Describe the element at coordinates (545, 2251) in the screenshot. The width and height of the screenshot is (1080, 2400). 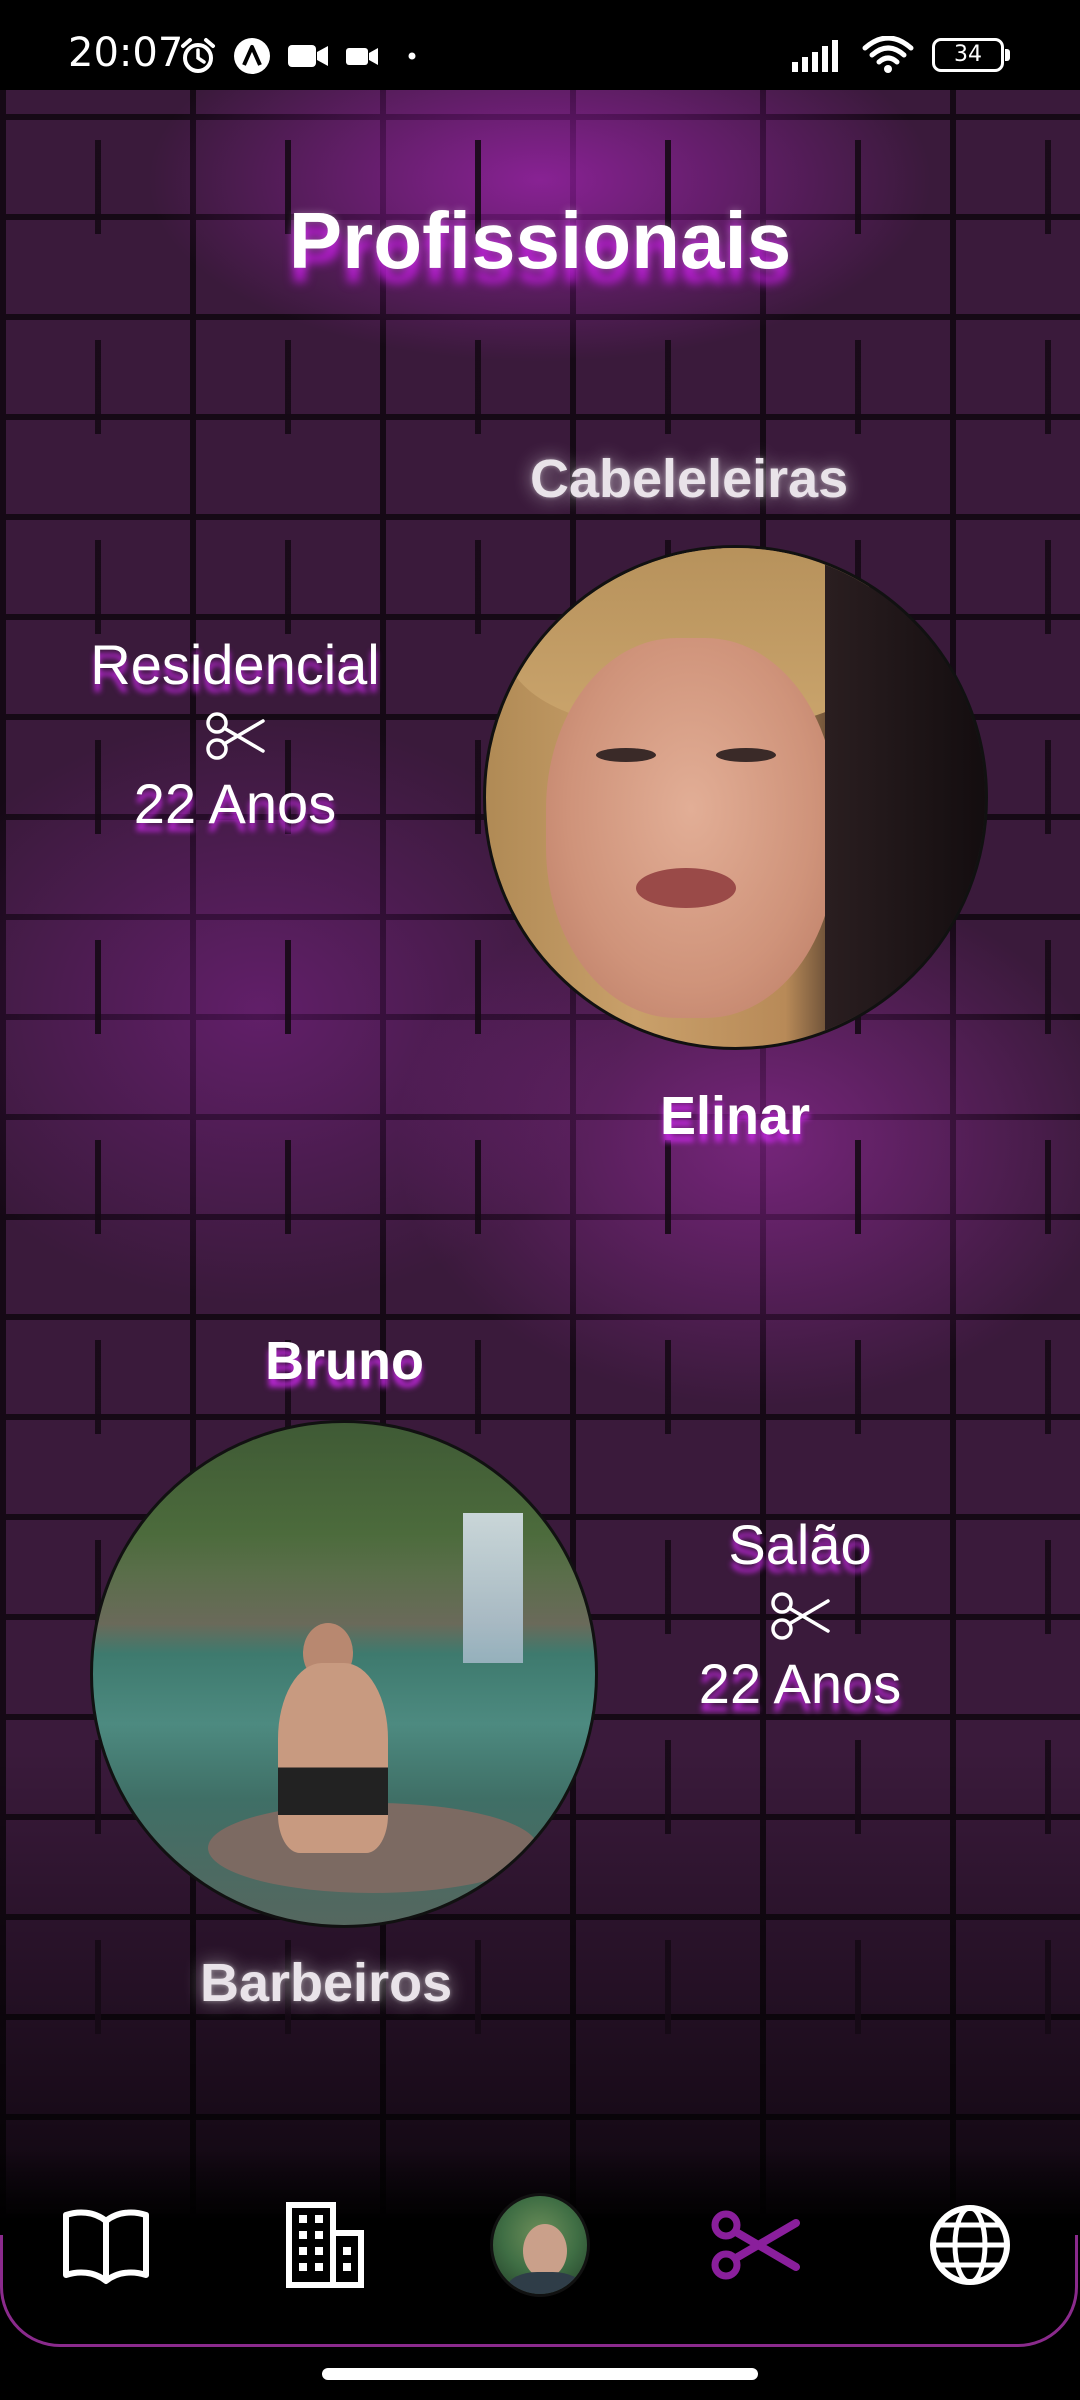
I see `avatar-face` at that location.